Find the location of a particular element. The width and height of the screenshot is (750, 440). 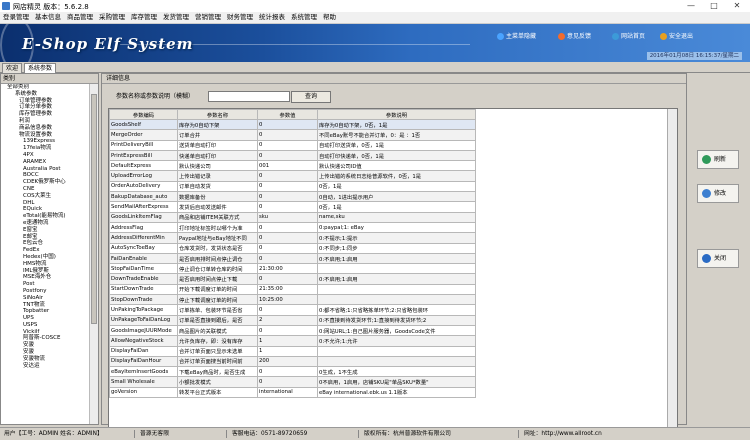

table-row: StopDownTrade 停止下载调度订单的时间 10:25:00 is located at coordinates (292, 300).